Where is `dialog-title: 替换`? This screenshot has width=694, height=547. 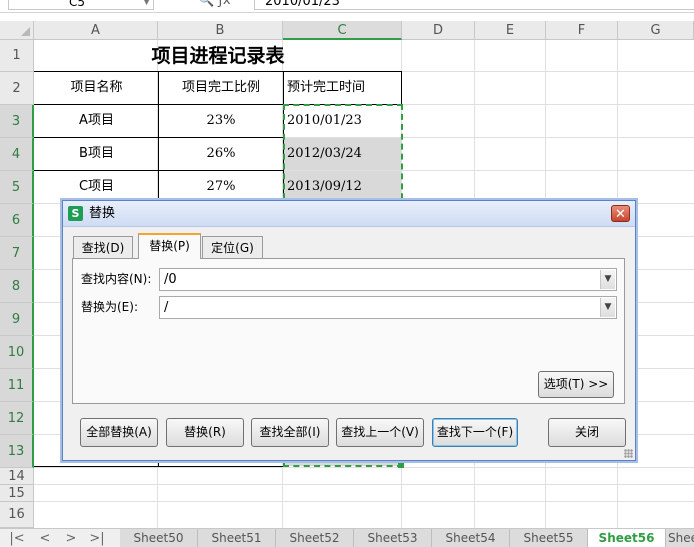 dialog-title: 替换 is located at coordinates (102, 213).